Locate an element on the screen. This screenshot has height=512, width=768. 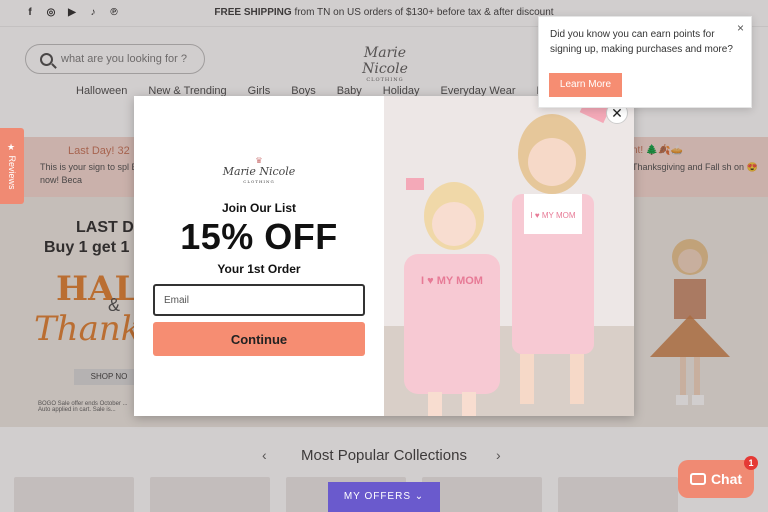
shirt-text-younger: I ♥ MY MOM is located at coordinates (452, 281).